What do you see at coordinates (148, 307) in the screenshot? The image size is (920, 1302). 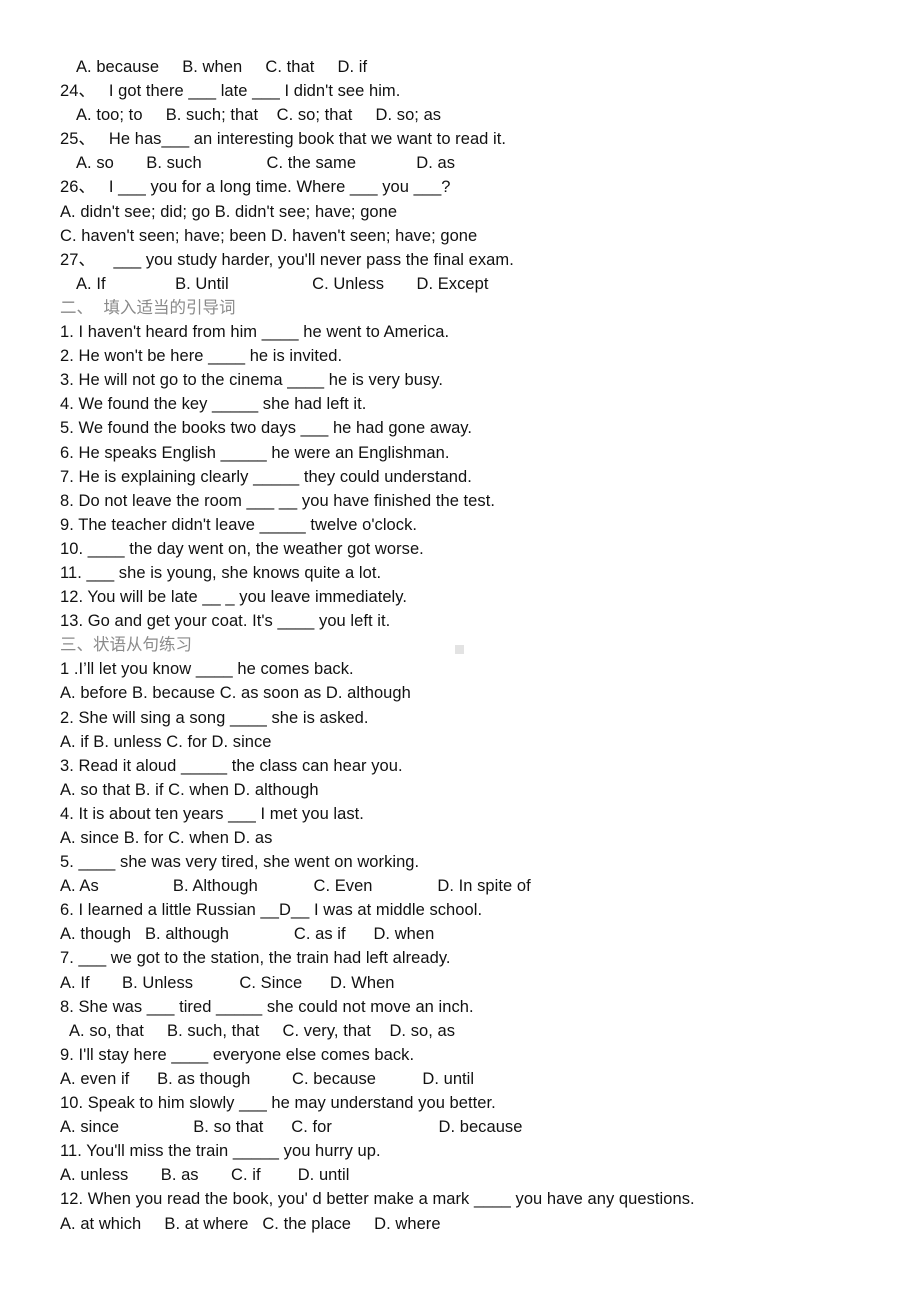 I see `section-heading: 二、 填入适当的引导词` at bounding box center [148, 307].